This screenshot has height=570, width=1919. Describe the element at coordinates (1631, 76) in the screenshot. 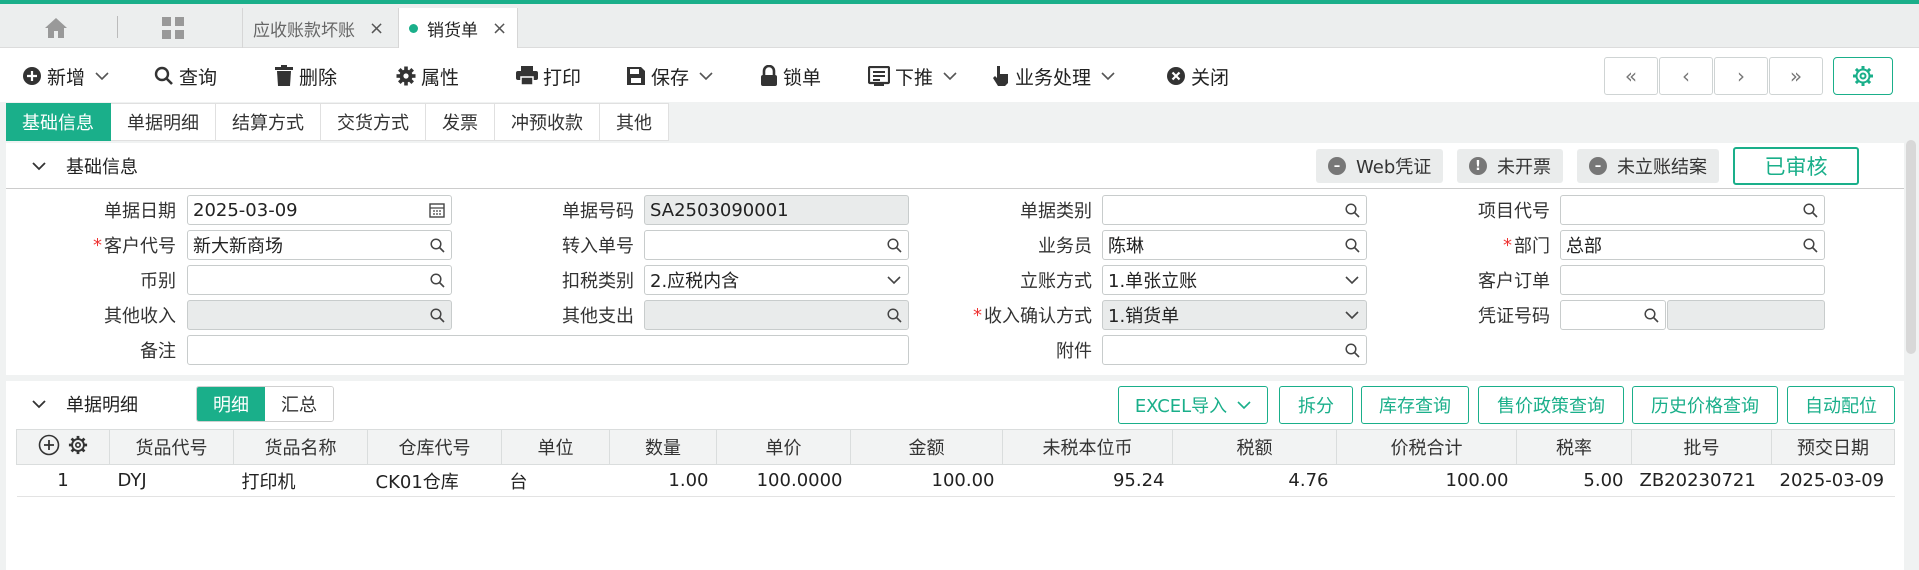

I see `first-record-button: «` at that location.